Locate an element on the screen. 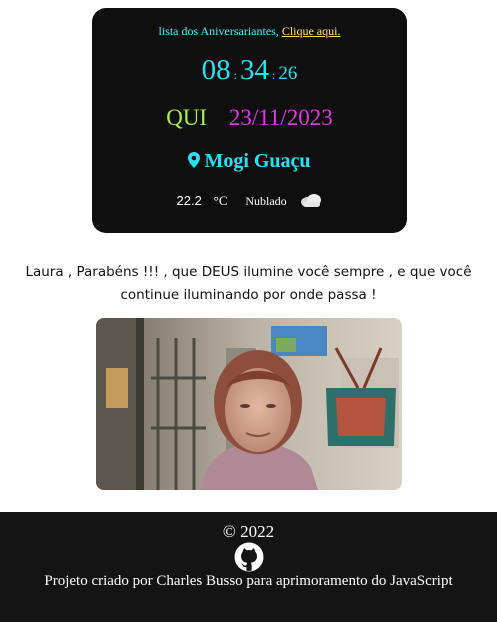  weather-condition: Nublado is located at coordinates (266, 201).